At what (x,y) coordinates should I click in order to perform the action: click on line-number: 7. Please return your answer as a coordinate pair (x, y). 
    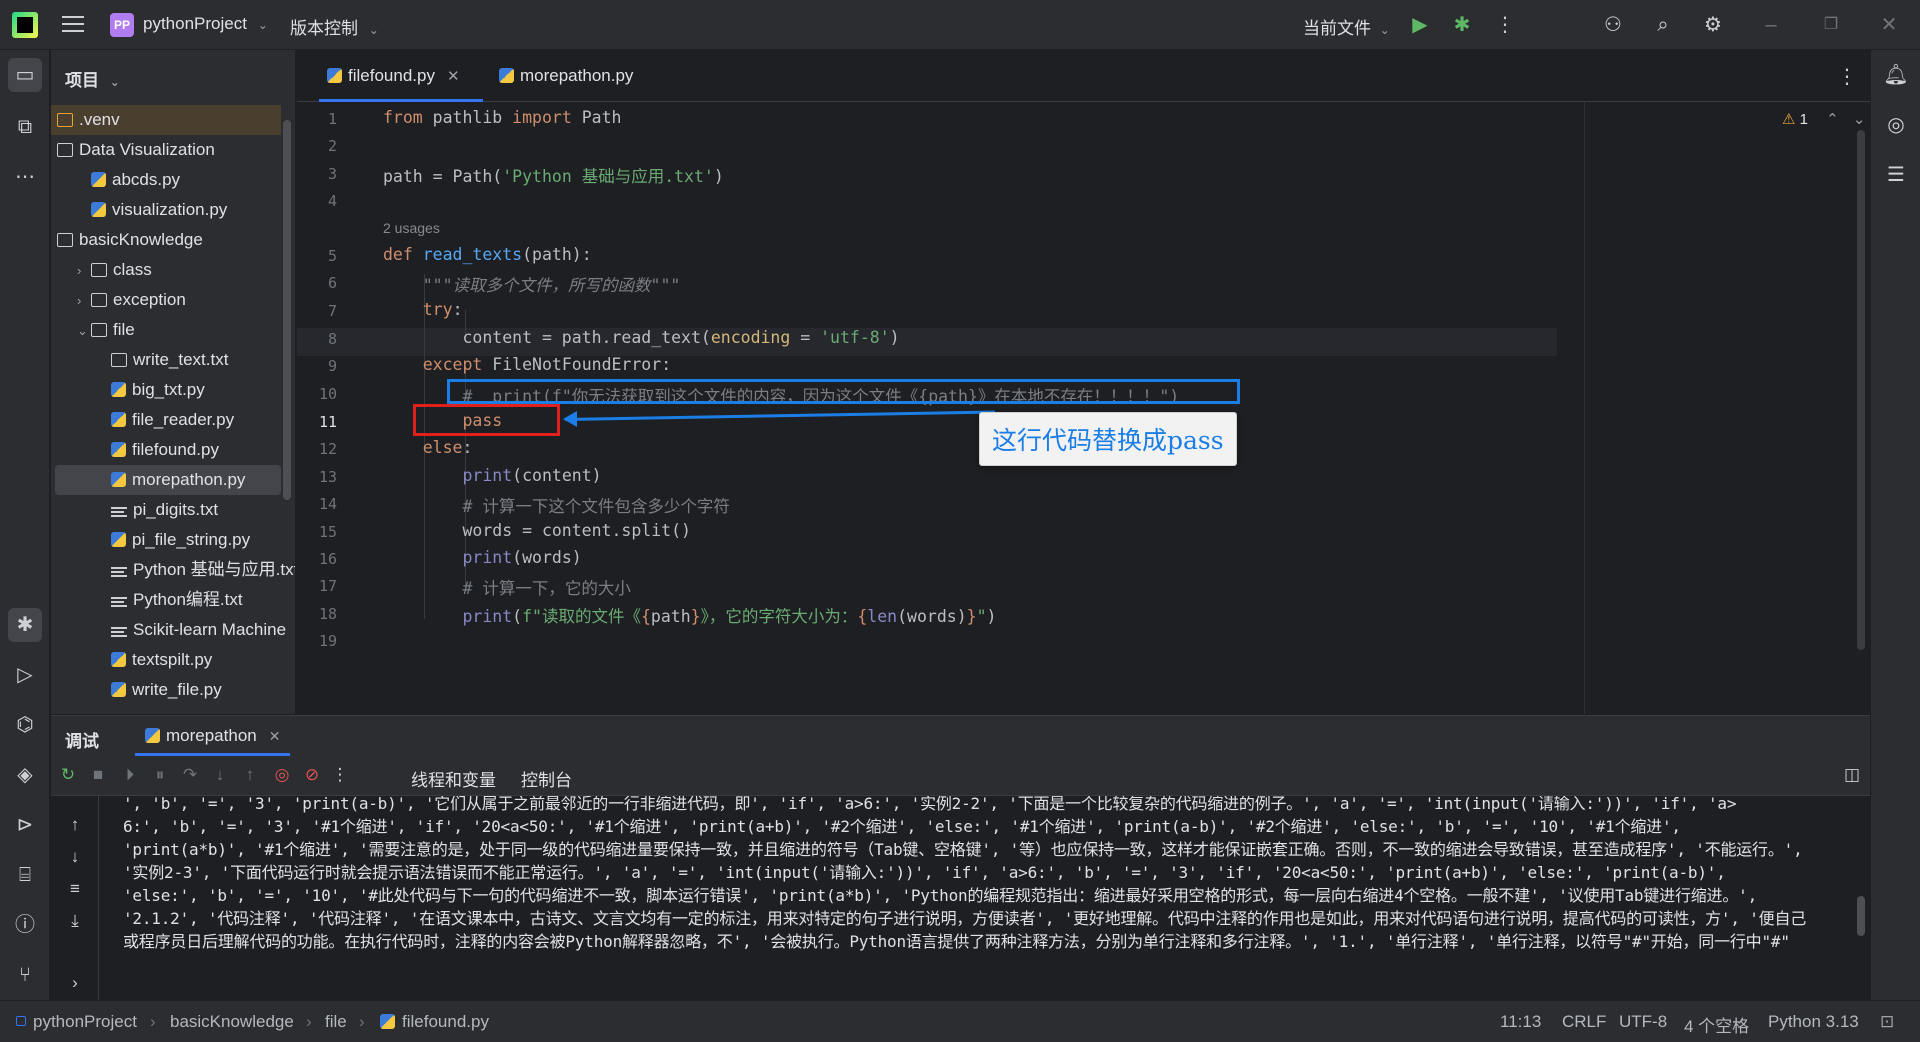
    Looking at the image, I should click on (317, 311).